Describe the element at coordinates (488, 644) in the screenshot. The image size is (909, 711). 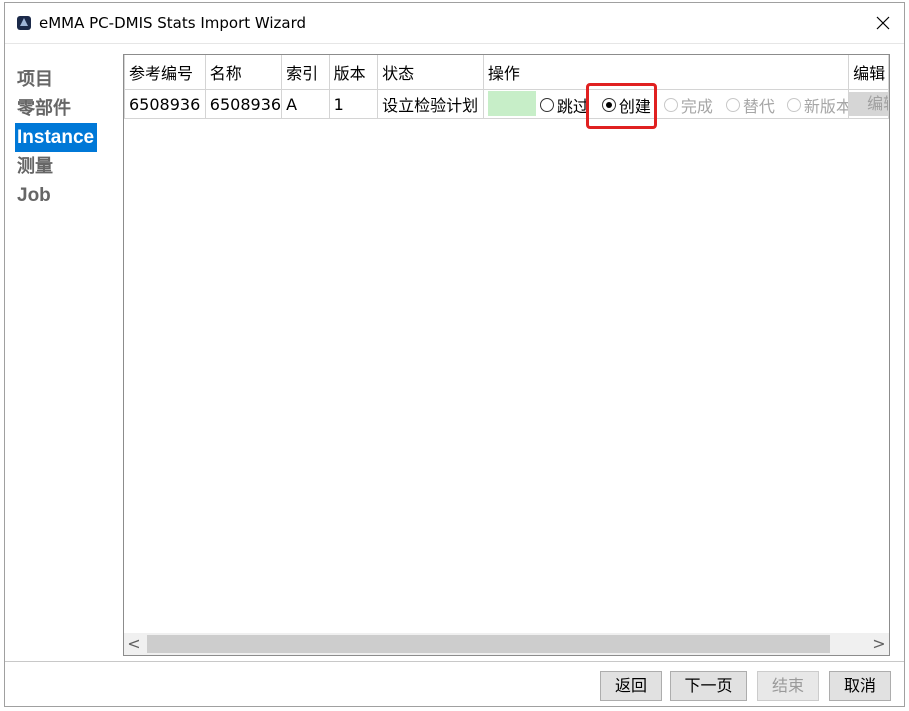
I see `scroll-thumb` at that location.